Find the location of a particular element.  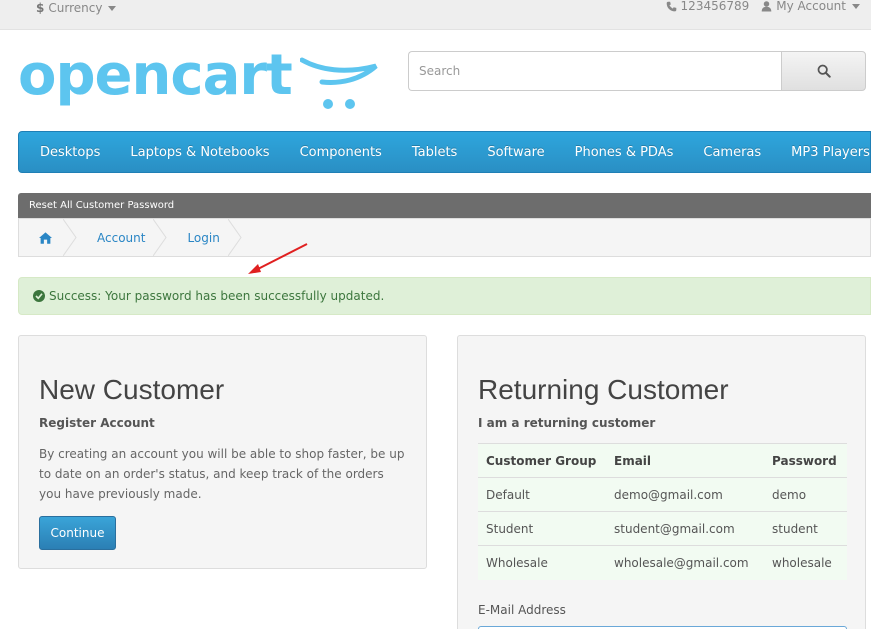

menu-item-tablets: Tablets is located at coordinates (435, 152).